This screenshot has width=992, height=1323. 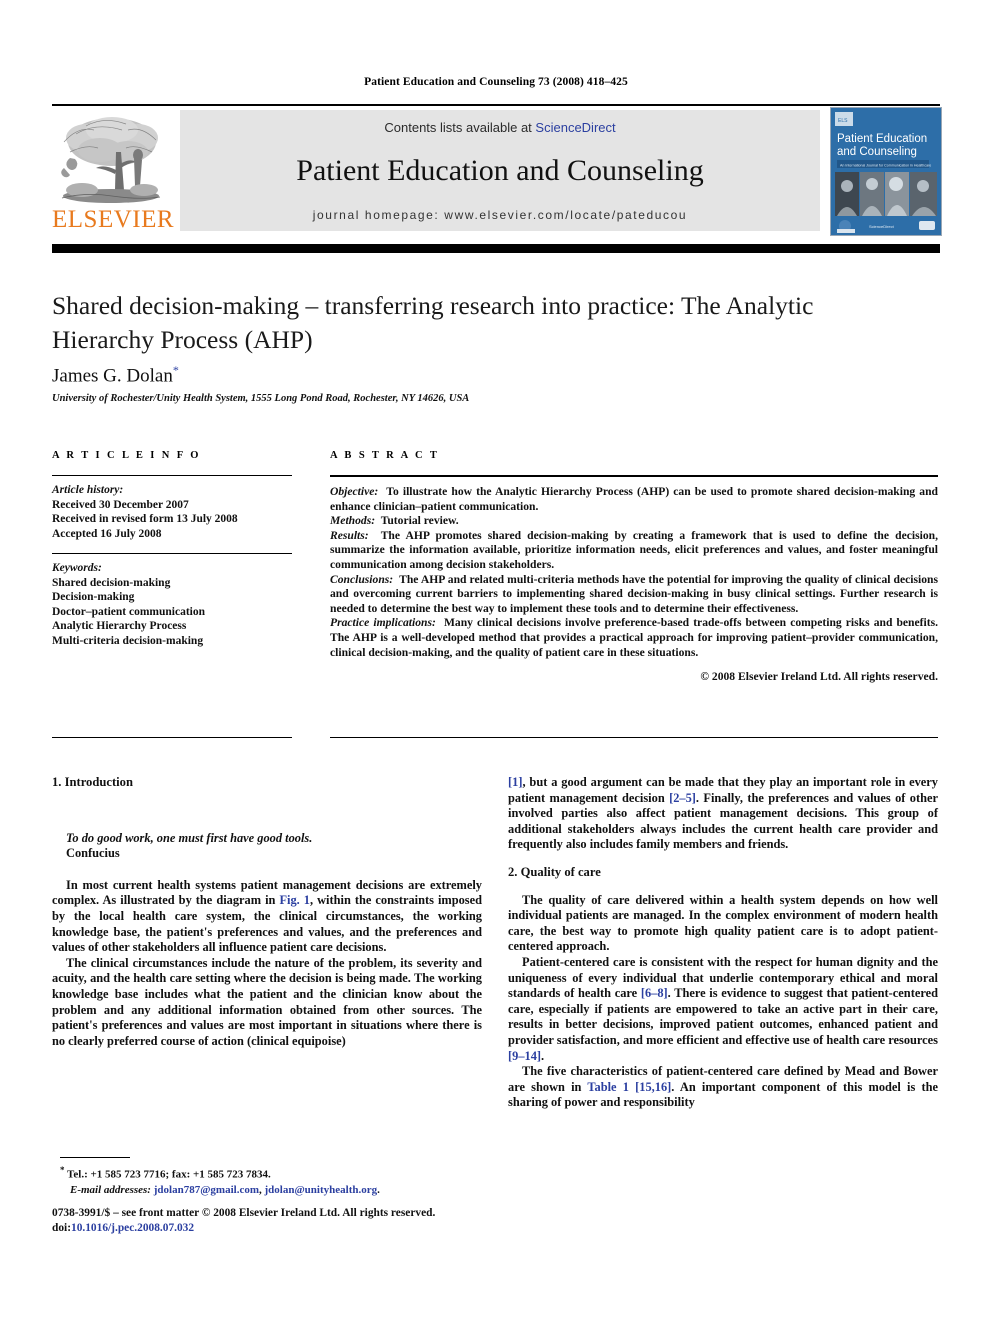 What do you see at coordinates (349, 535) in the screenshot?
I see `abstract-section-label: Results:` at bounding box center [349, 535].